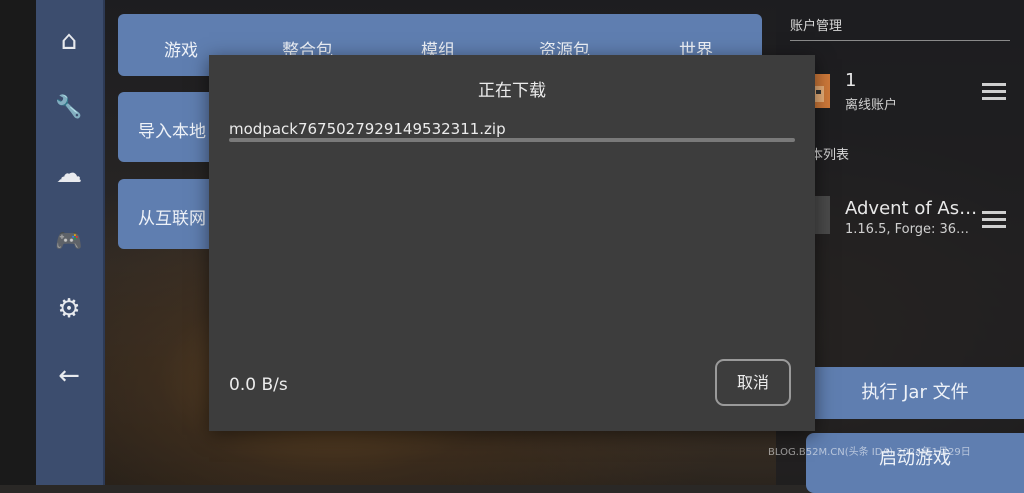 The image size is (1024, 493). I want to click on gear-icon: ⚙, so click(69, 309).